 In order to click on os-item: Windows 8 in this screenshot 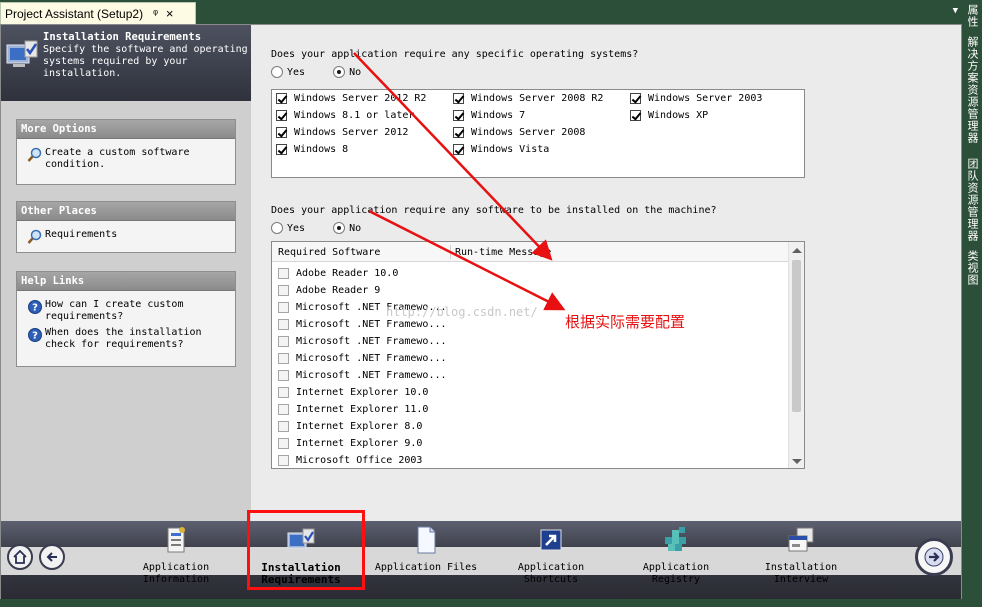, I will do `click(312, 149)`.